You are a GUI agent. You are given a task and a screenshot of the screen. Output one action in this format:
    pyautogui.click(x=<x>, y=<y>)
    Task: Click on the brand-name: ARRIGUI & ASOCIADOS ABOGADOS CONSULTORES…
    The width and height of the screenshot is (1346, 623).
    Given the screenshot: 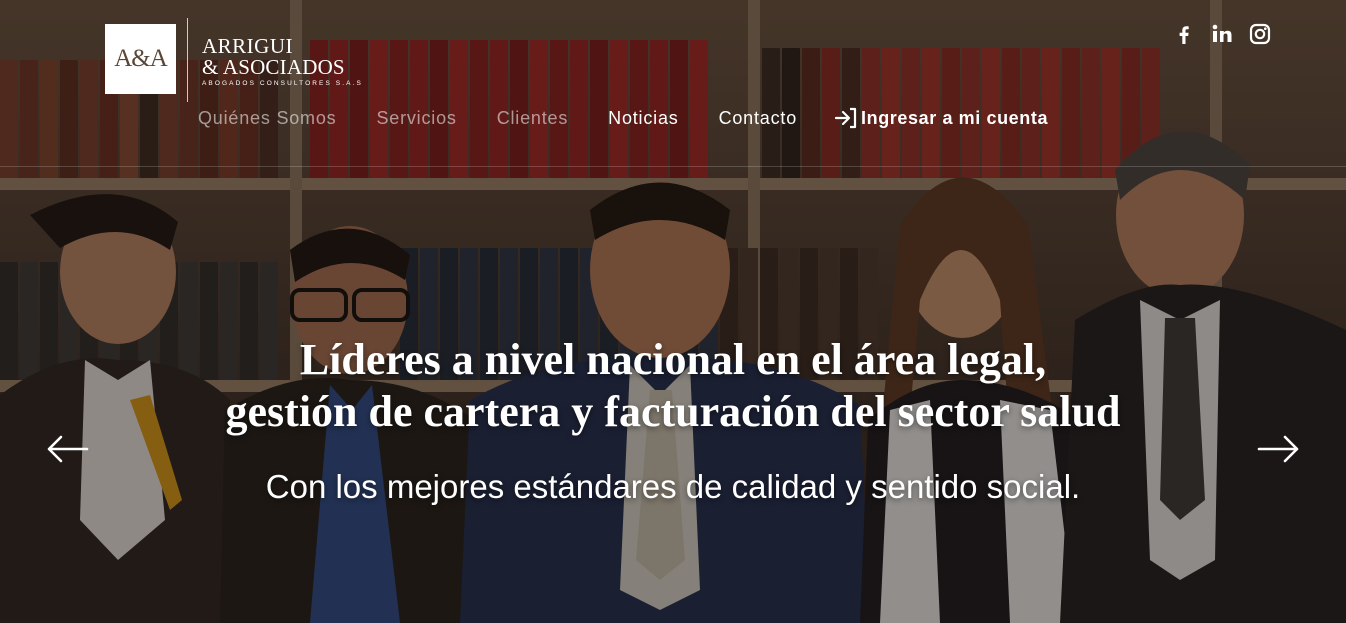 What is the action you would take?
    pyautogui.click(x=282, y=61)
    